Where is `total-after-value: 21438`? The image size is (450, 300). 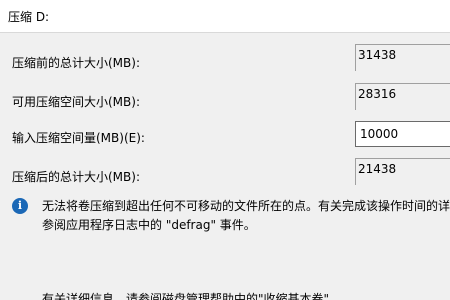 total-after-value: 21438 is located at coordinates (377, 169).